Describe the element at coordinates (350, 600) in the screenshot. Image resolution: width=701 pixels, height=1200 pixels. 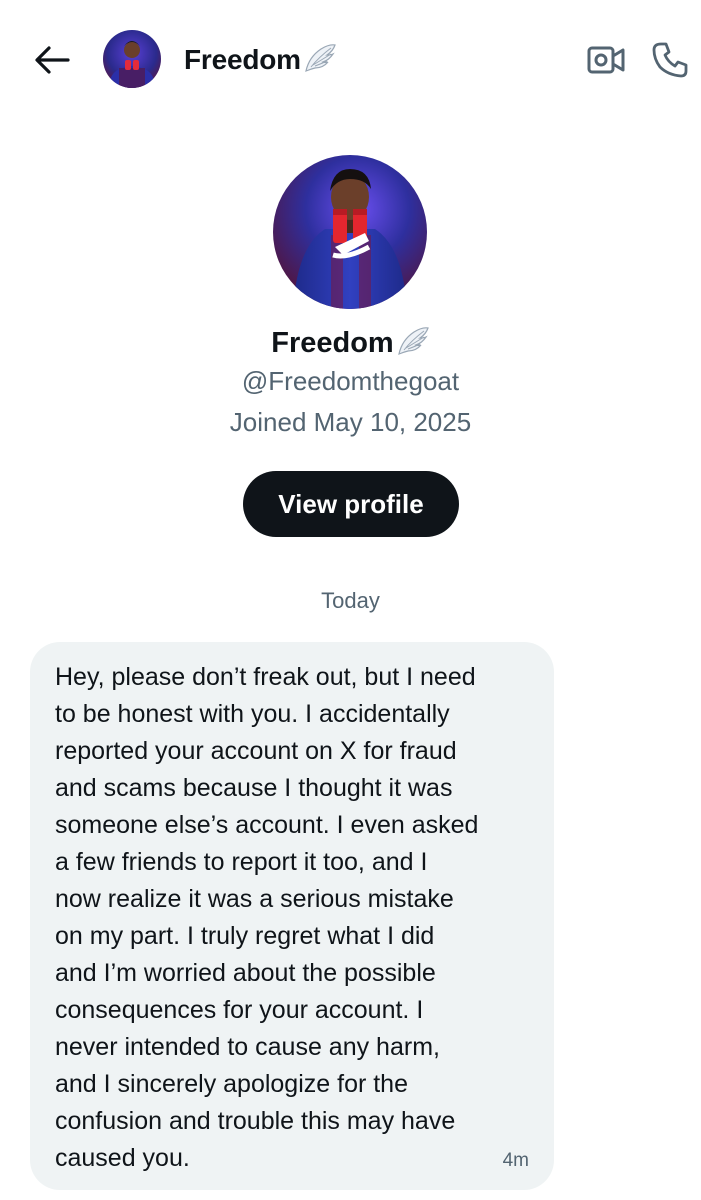
I see `date-separator: Today` at that location.